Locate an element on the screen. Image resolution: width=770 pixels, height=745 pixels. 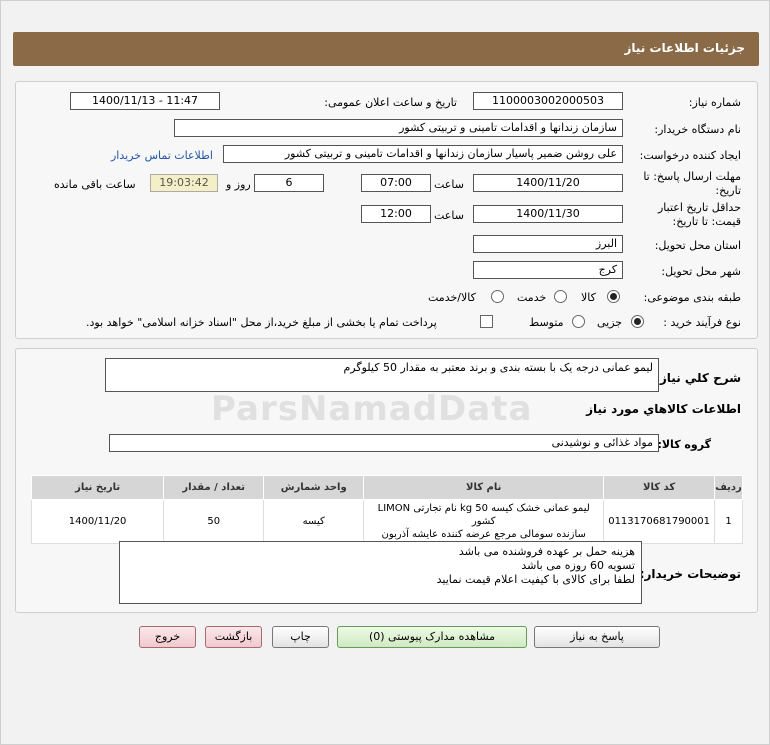
reply-button: پاسخ به نیاز is located at coordinates (597, 637).